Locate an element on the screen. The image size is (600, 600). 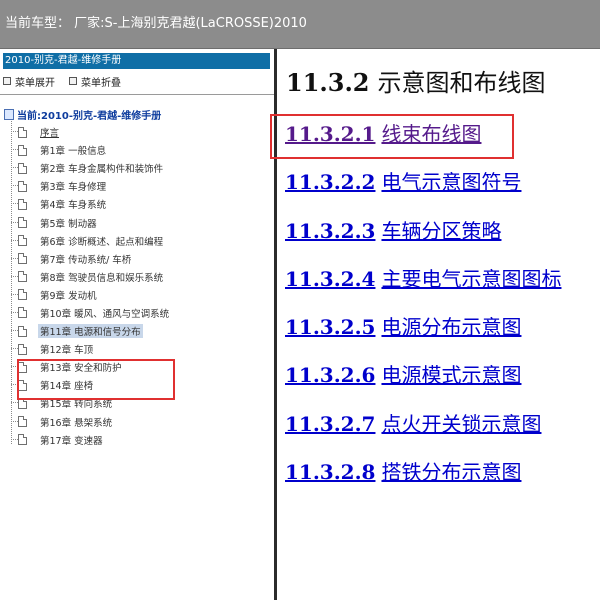
page-title-number: 11.3.2 is located at coordinates (328, 82).